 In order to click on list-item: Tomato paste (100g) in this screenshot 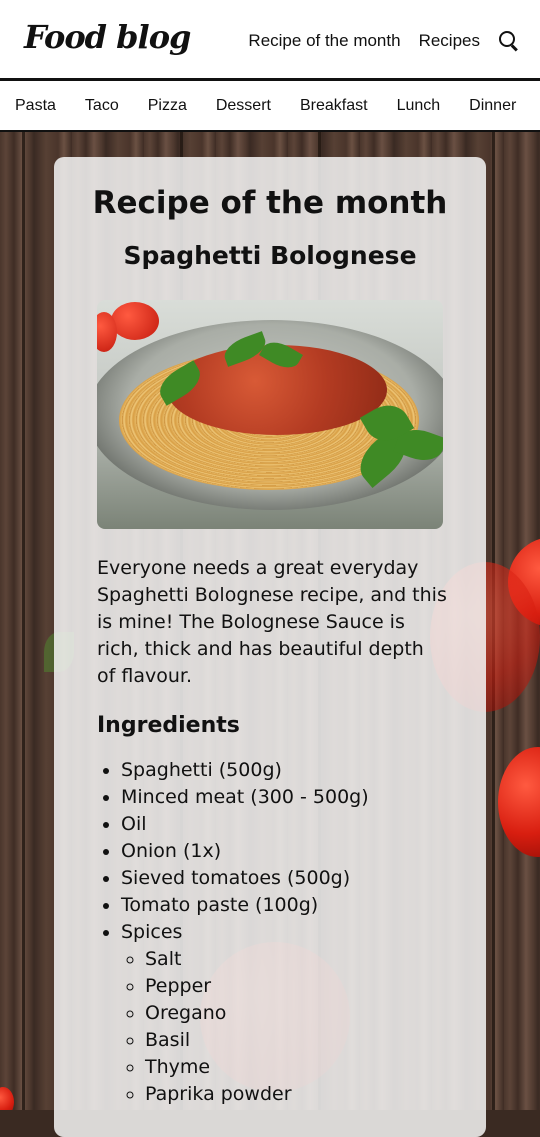, I will do `click(245, 905)`.